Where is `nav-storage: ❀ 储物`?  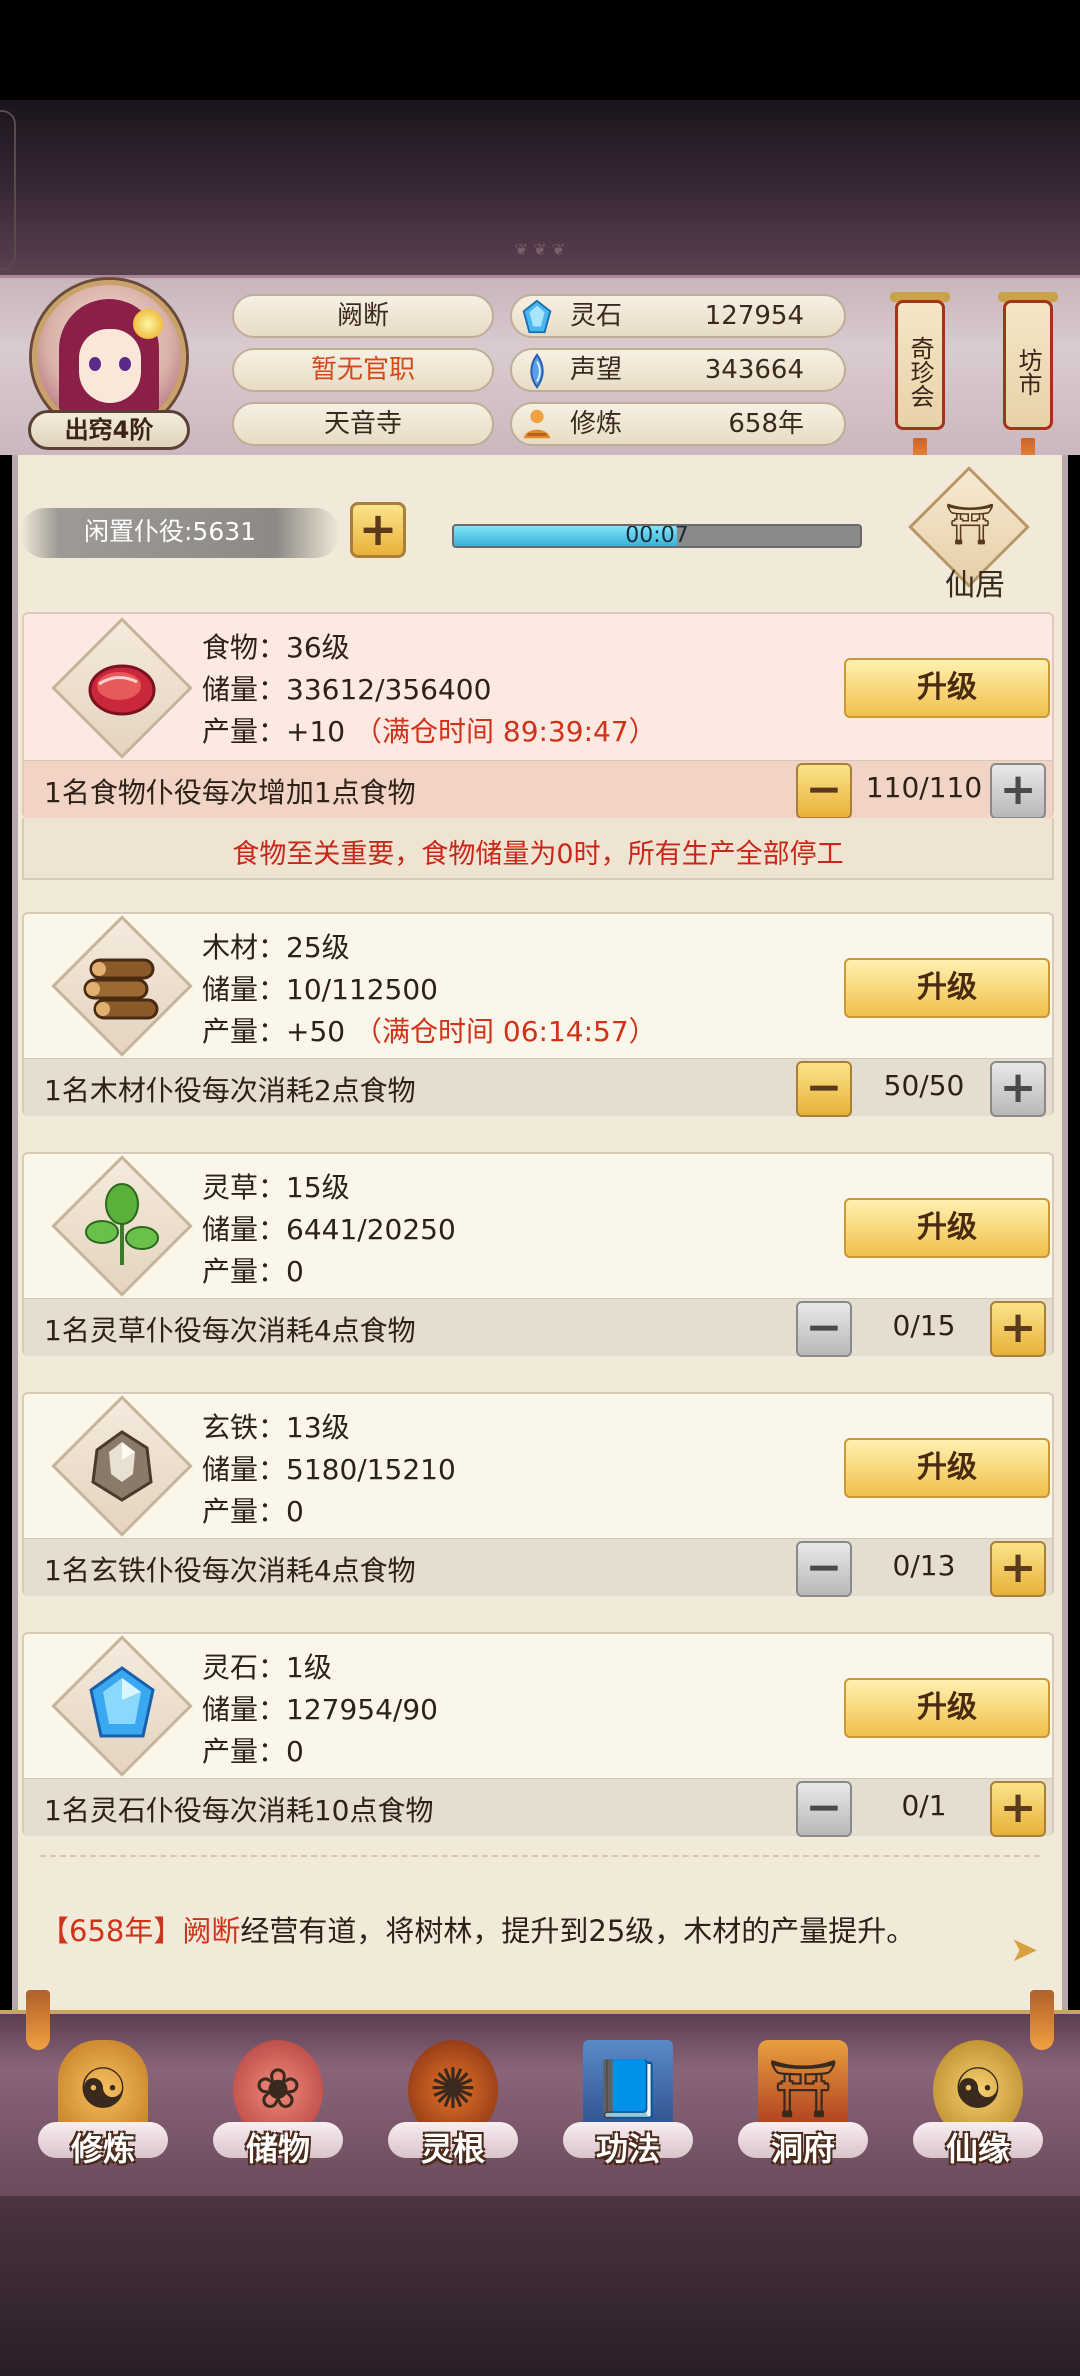 nav-storage: ❀ 储物 is located at coordinates (278, 2115).